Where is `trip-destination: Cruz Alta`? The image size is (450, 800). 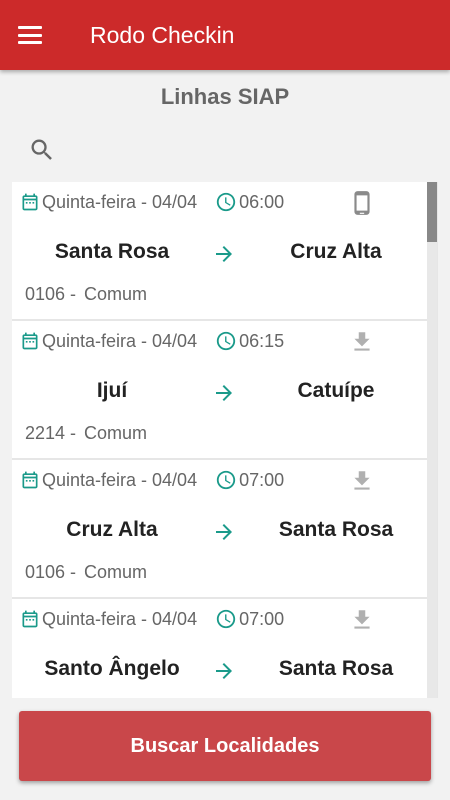
trip-destination: Cruz Alta is located at coordinates (336, 251).